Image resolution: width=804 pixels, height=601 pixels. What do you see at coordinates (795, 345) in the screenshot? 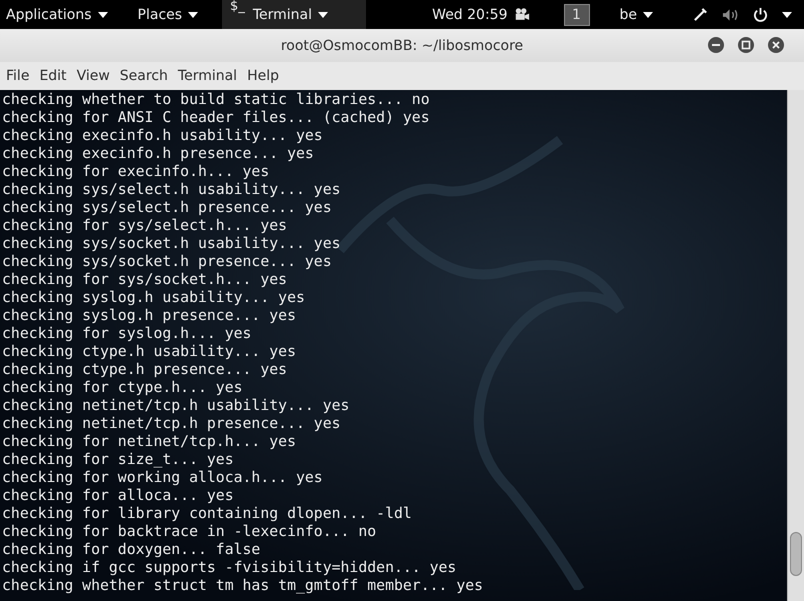
I see `scrollbar` at bounding box center [795, 345].